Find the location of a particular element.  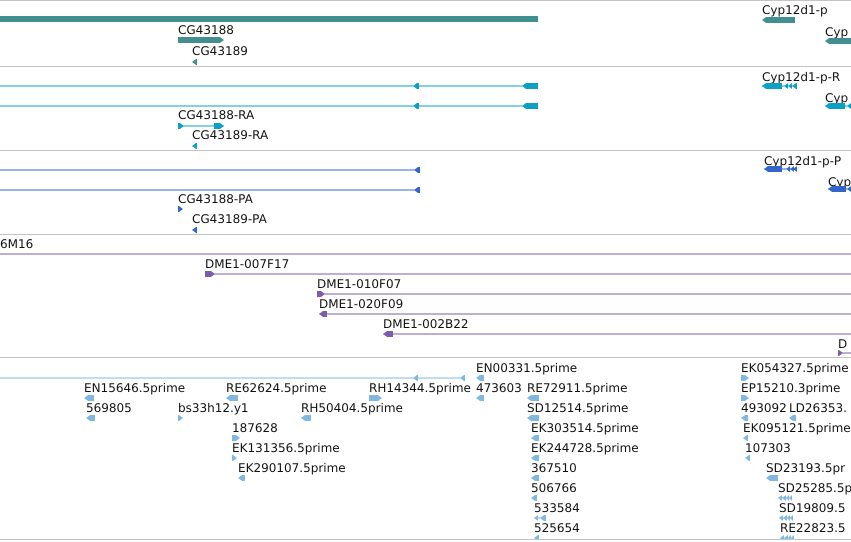

feature-label: EK131356.5prime is located at coordinates (286, 448).